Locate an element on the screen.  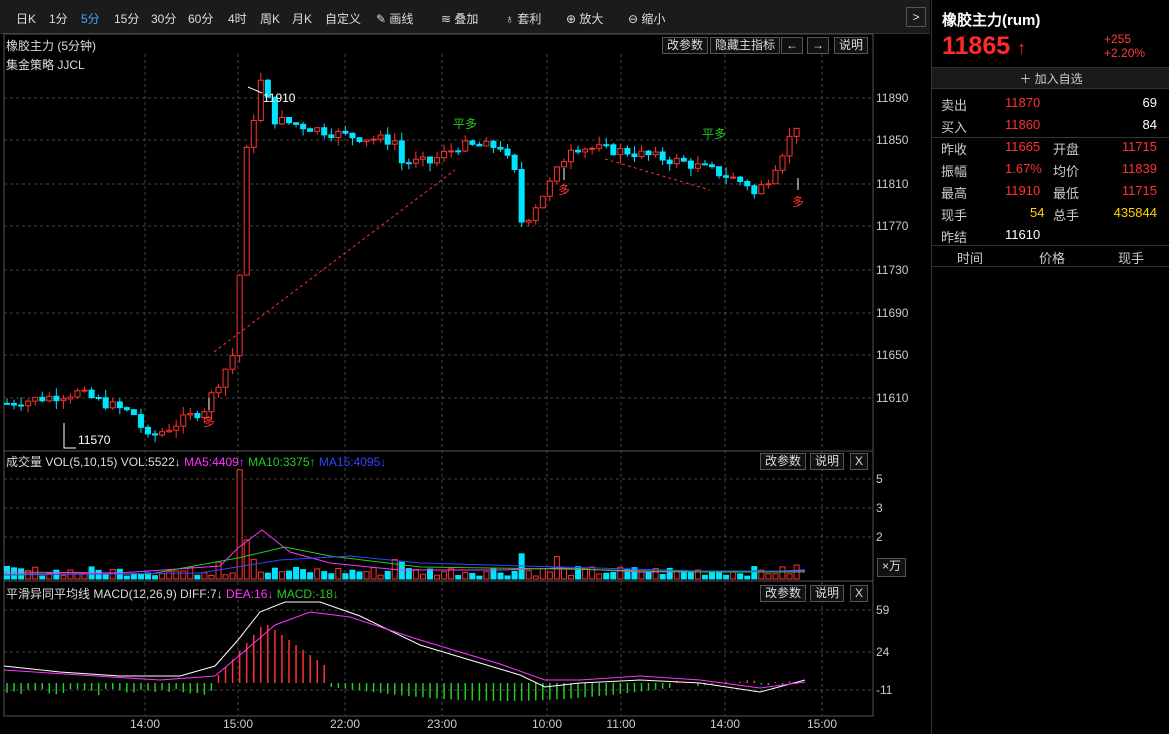
arrow-right-icon: → is located at coordinates (818, 45).